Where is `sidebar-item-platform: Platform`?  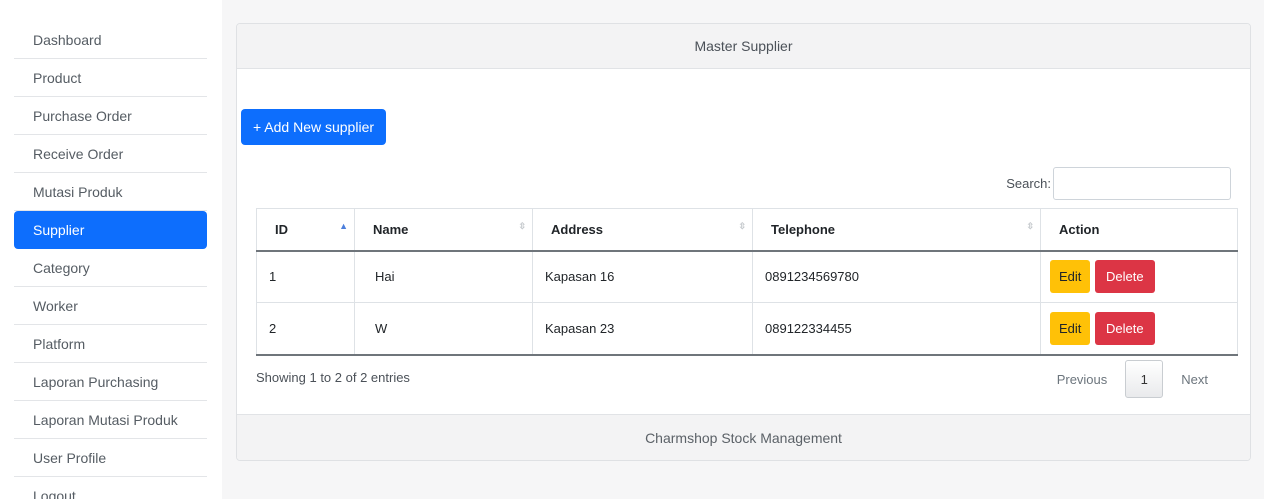
sidebar-item-platform: Platform is located at coordinates (110, 344).